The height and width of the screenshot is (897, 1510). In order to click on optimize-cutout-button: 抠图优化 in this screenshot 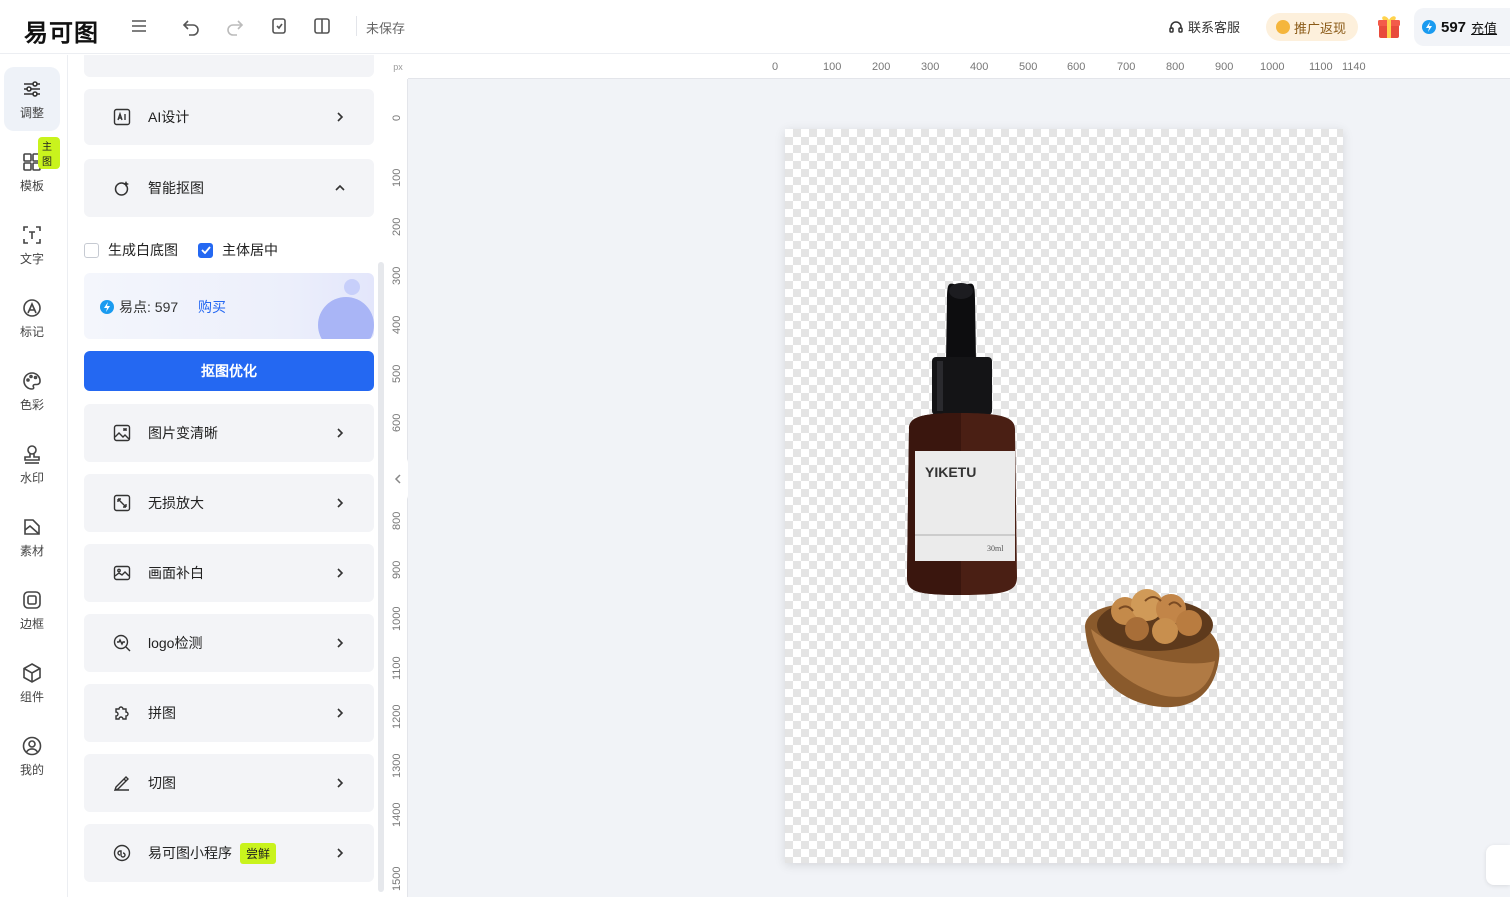, I will do `click(229, 371)`.